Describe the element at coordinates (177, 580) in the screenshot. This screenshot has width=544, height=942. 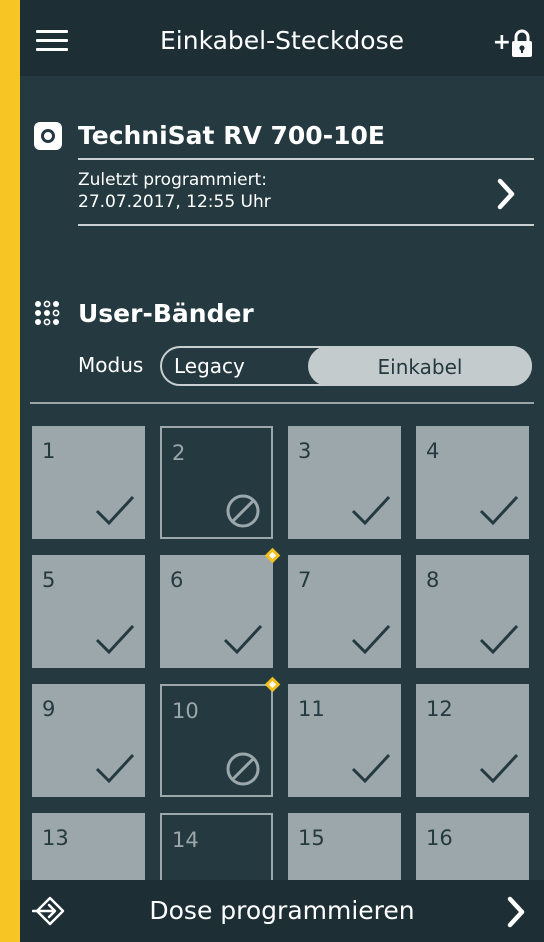
I see `tile-number: 6` at that location.